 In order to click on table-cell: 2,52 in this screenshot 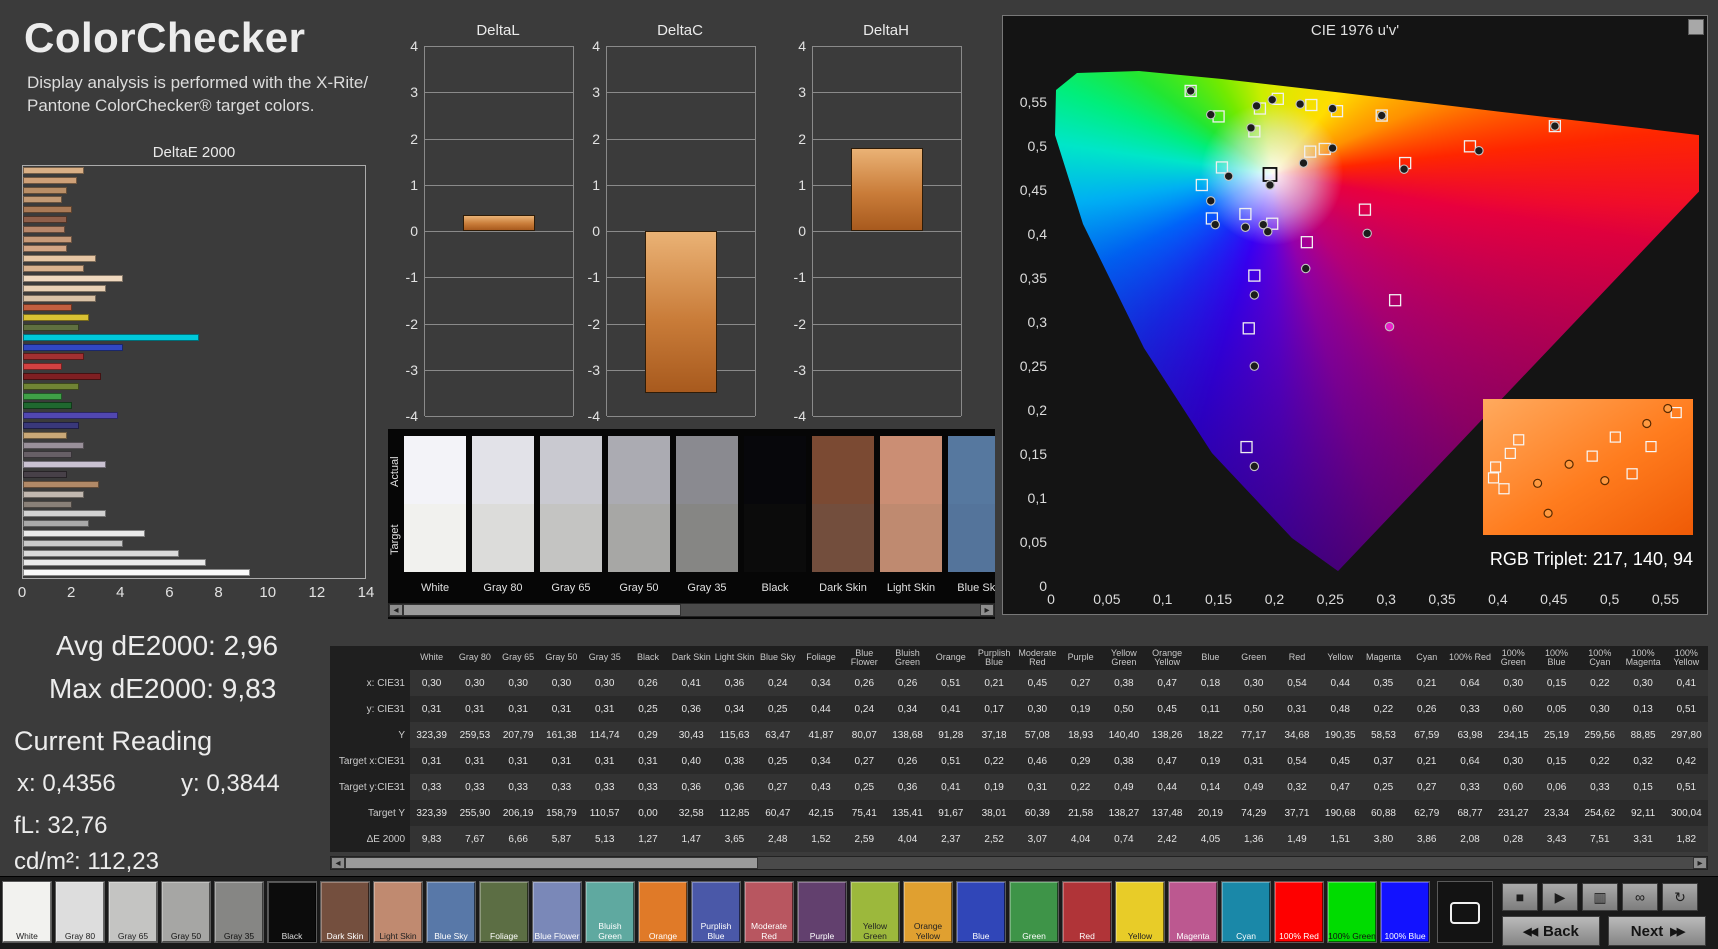, I will do `click(994, 839)`.